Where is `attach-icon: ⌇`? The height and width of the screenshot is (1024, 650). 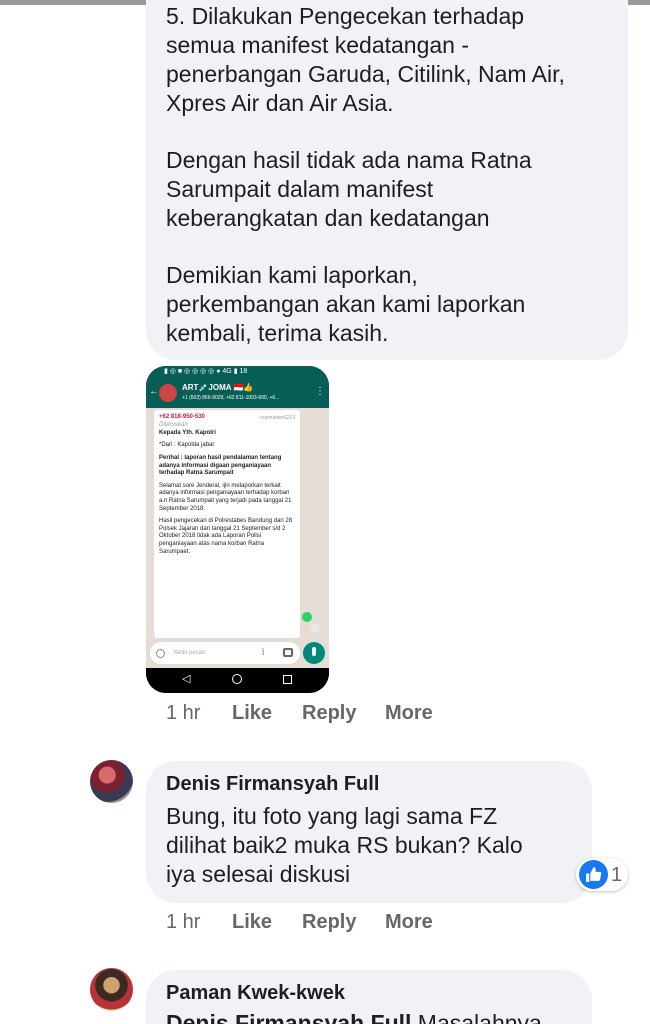 attach-icon: ⌇ is located at coordinates (263, 652).